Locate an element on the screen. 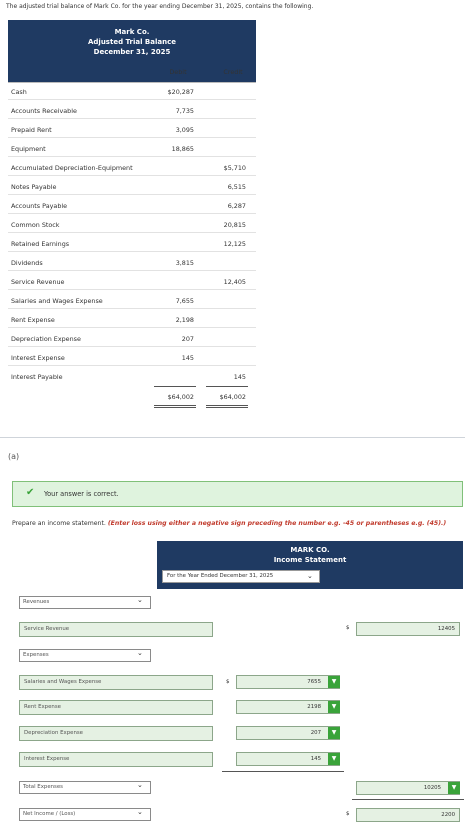 The image size is (465, 831). period-select: For the Year Ended December 31, 2025 is located at coordinates (241, 576).